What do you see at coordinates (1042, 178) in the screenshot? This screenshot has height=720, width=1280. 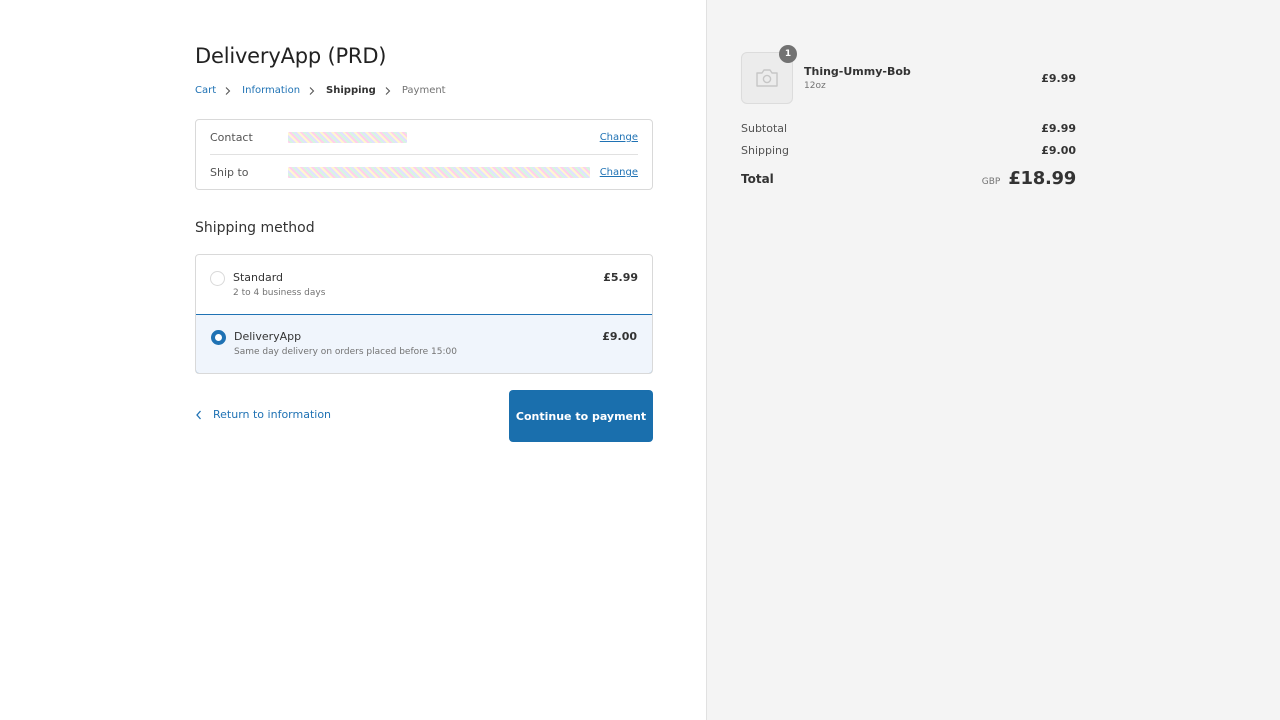 I see `total-value: £18.99` at bounding box center [1042, 178].